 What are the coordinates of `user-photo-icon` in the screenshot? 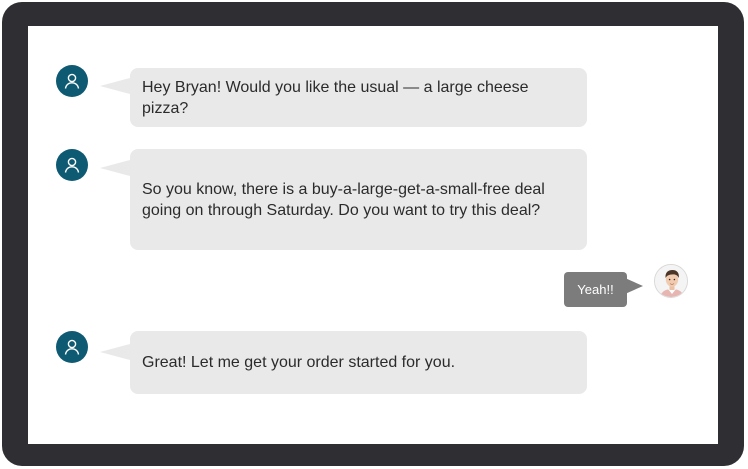 It's located at (671, 281).